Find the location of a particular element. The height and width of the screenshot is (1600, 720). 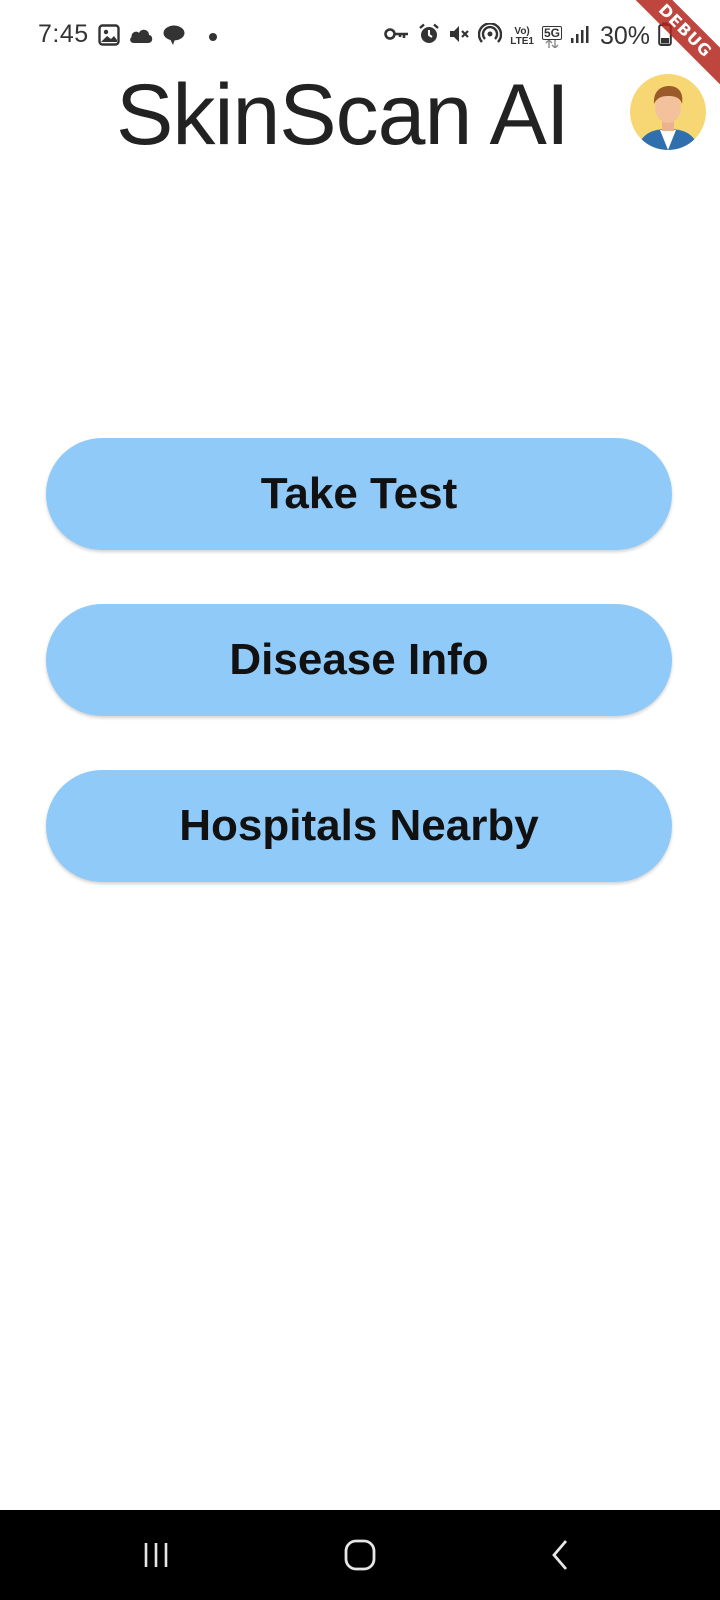

mute-icon is located at coordinates (459, 36).